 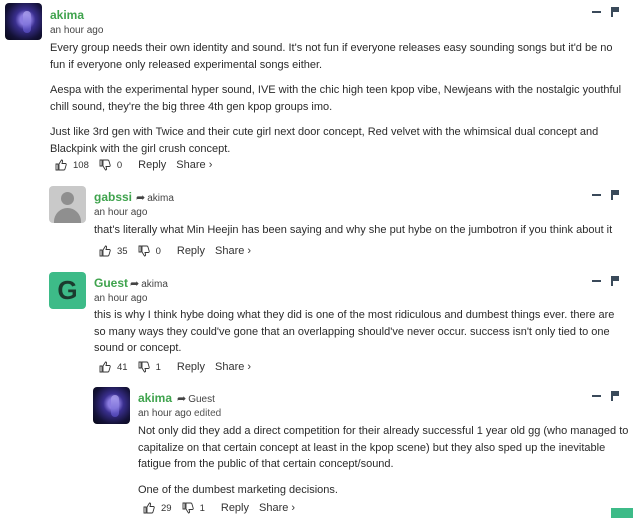 I want to click on scroll-to-top-button, so click(x=622, y=513).